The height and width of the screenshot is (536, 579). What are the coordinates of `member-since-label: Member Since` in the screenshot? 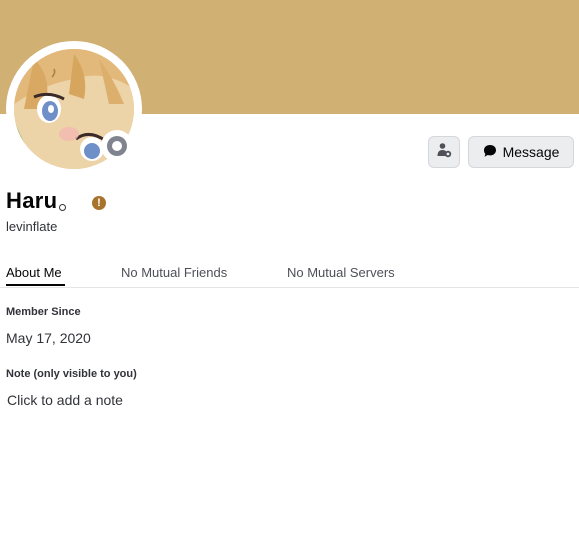 It's located at (43, 312).